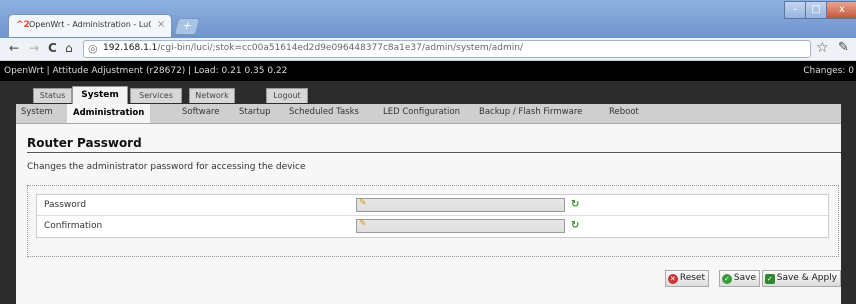 Image resolution: width=856 pixels, height=304 pixels. What do you see at coordinates (460, 226) in the screenshot?
I see `confirmation-input: ✎` at bounding box center [460, 226].